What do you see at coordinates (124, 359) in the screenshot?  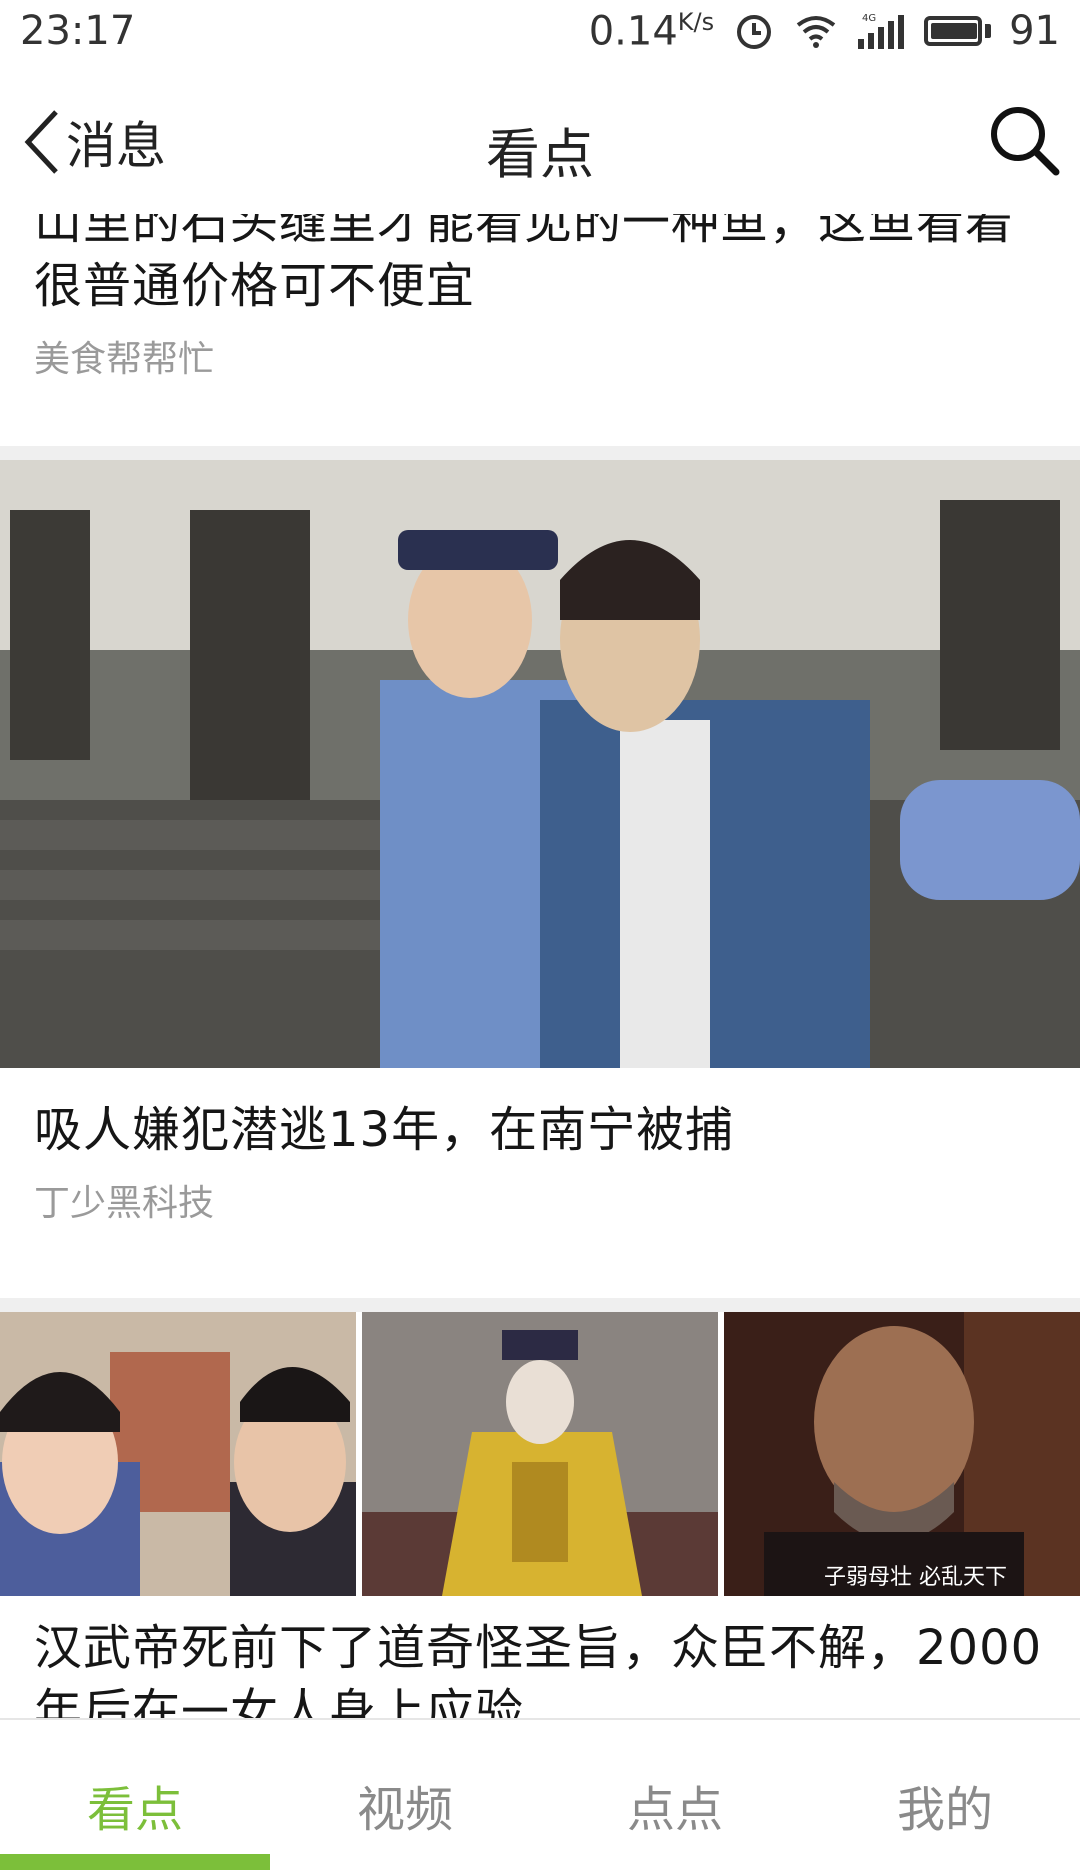 I see `item-source: 美食帮帮忙` at bounding box center [124, 359].